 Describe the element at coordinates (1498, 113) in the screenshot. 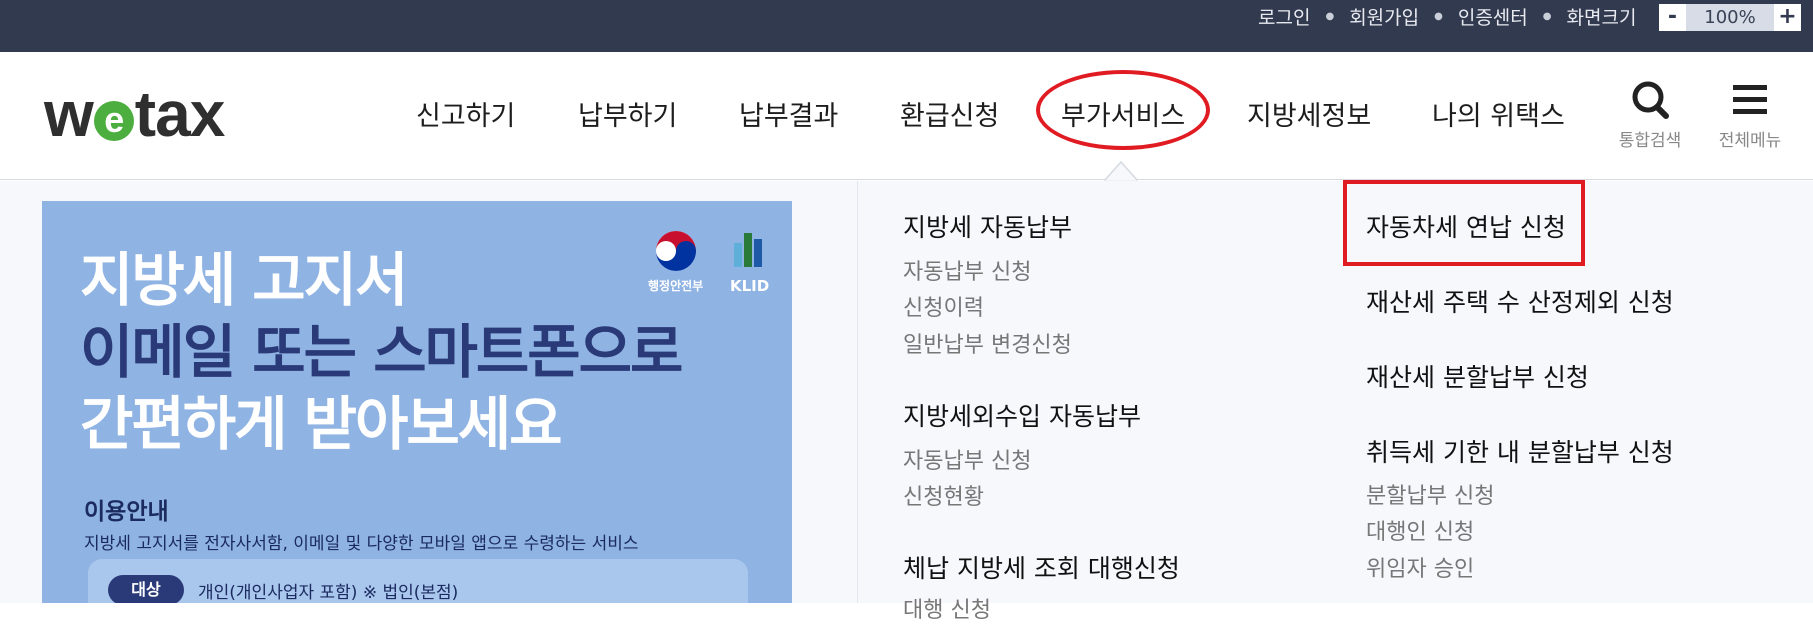

I see `gnb-my-wetax: 나의 위택스` at that location.